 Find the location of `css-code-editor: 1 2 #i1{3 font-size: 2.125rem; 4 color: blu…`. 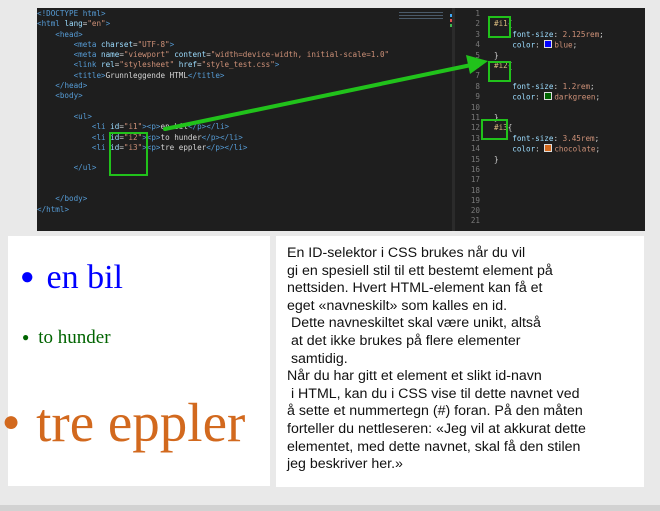

css-code-editor: 1 2 #i1{3 font-size: 2.125rem; 4 color: blu… is located at coordinates (550, 119).